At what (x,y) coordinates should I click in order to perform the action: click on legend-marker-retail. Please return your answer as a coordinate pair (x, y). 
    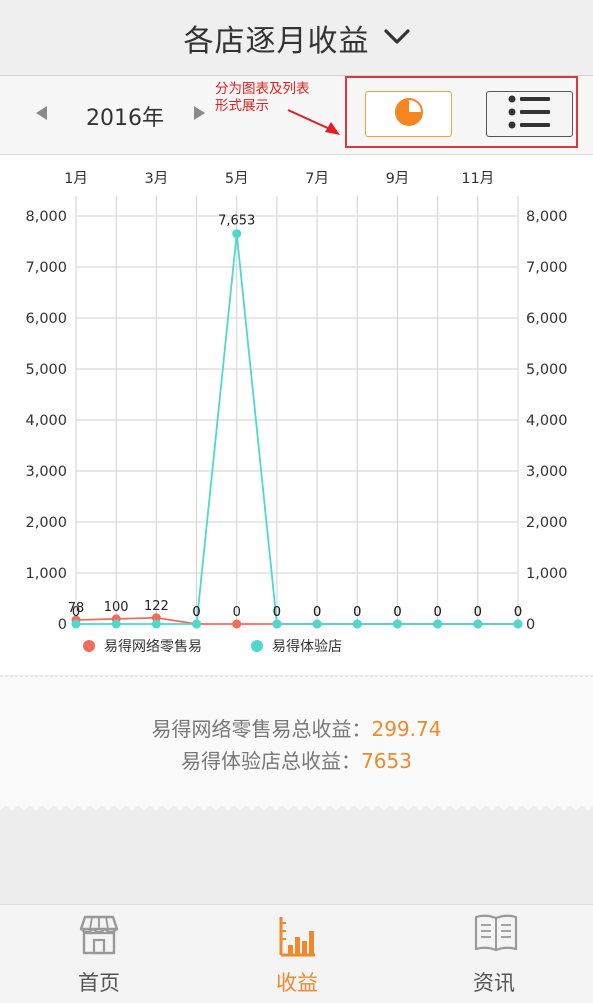
    Looking at the image, I should click on (89, 646).